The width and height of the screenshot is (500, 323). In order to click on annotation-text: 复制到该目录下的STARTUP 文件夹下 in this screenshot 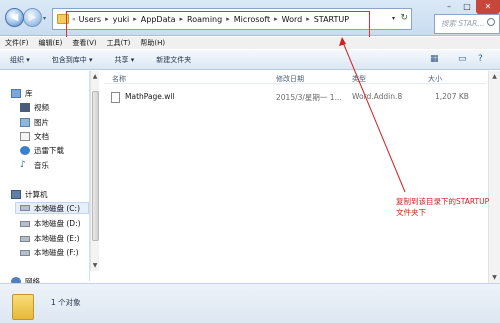, I will do `click(442, 207)`.